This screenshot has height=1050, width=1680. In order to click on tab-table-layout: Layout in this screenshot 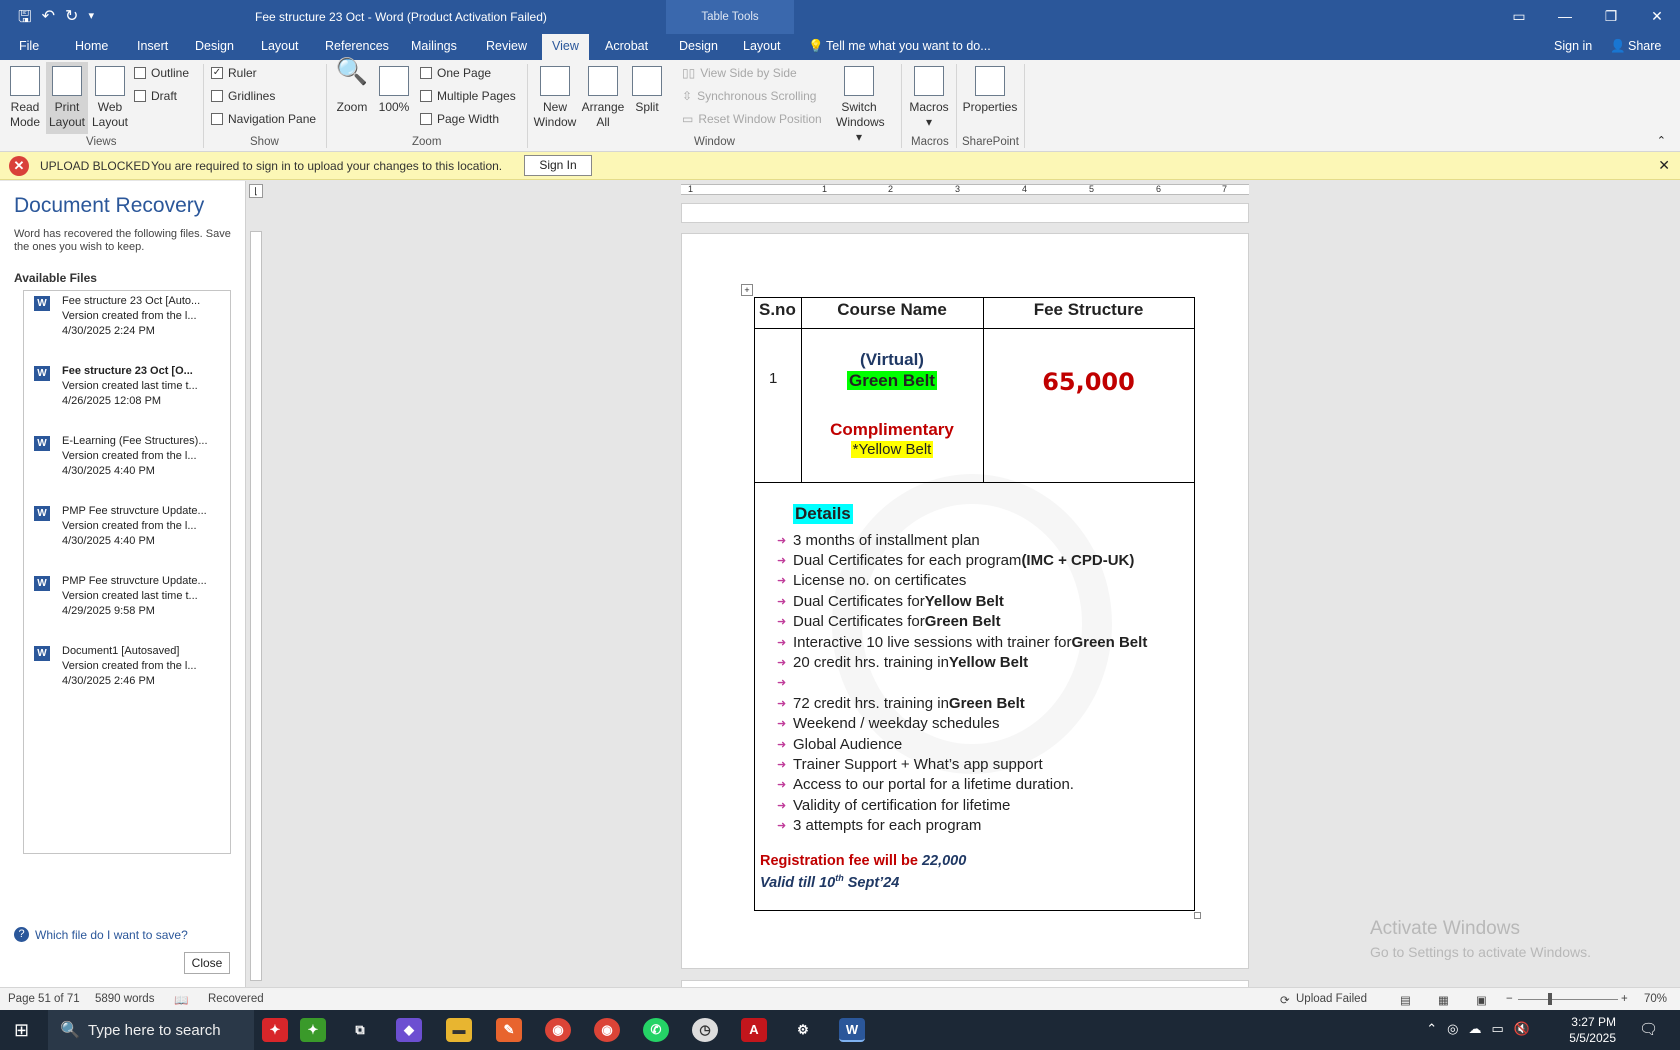, I will do `click(762, 46)`.